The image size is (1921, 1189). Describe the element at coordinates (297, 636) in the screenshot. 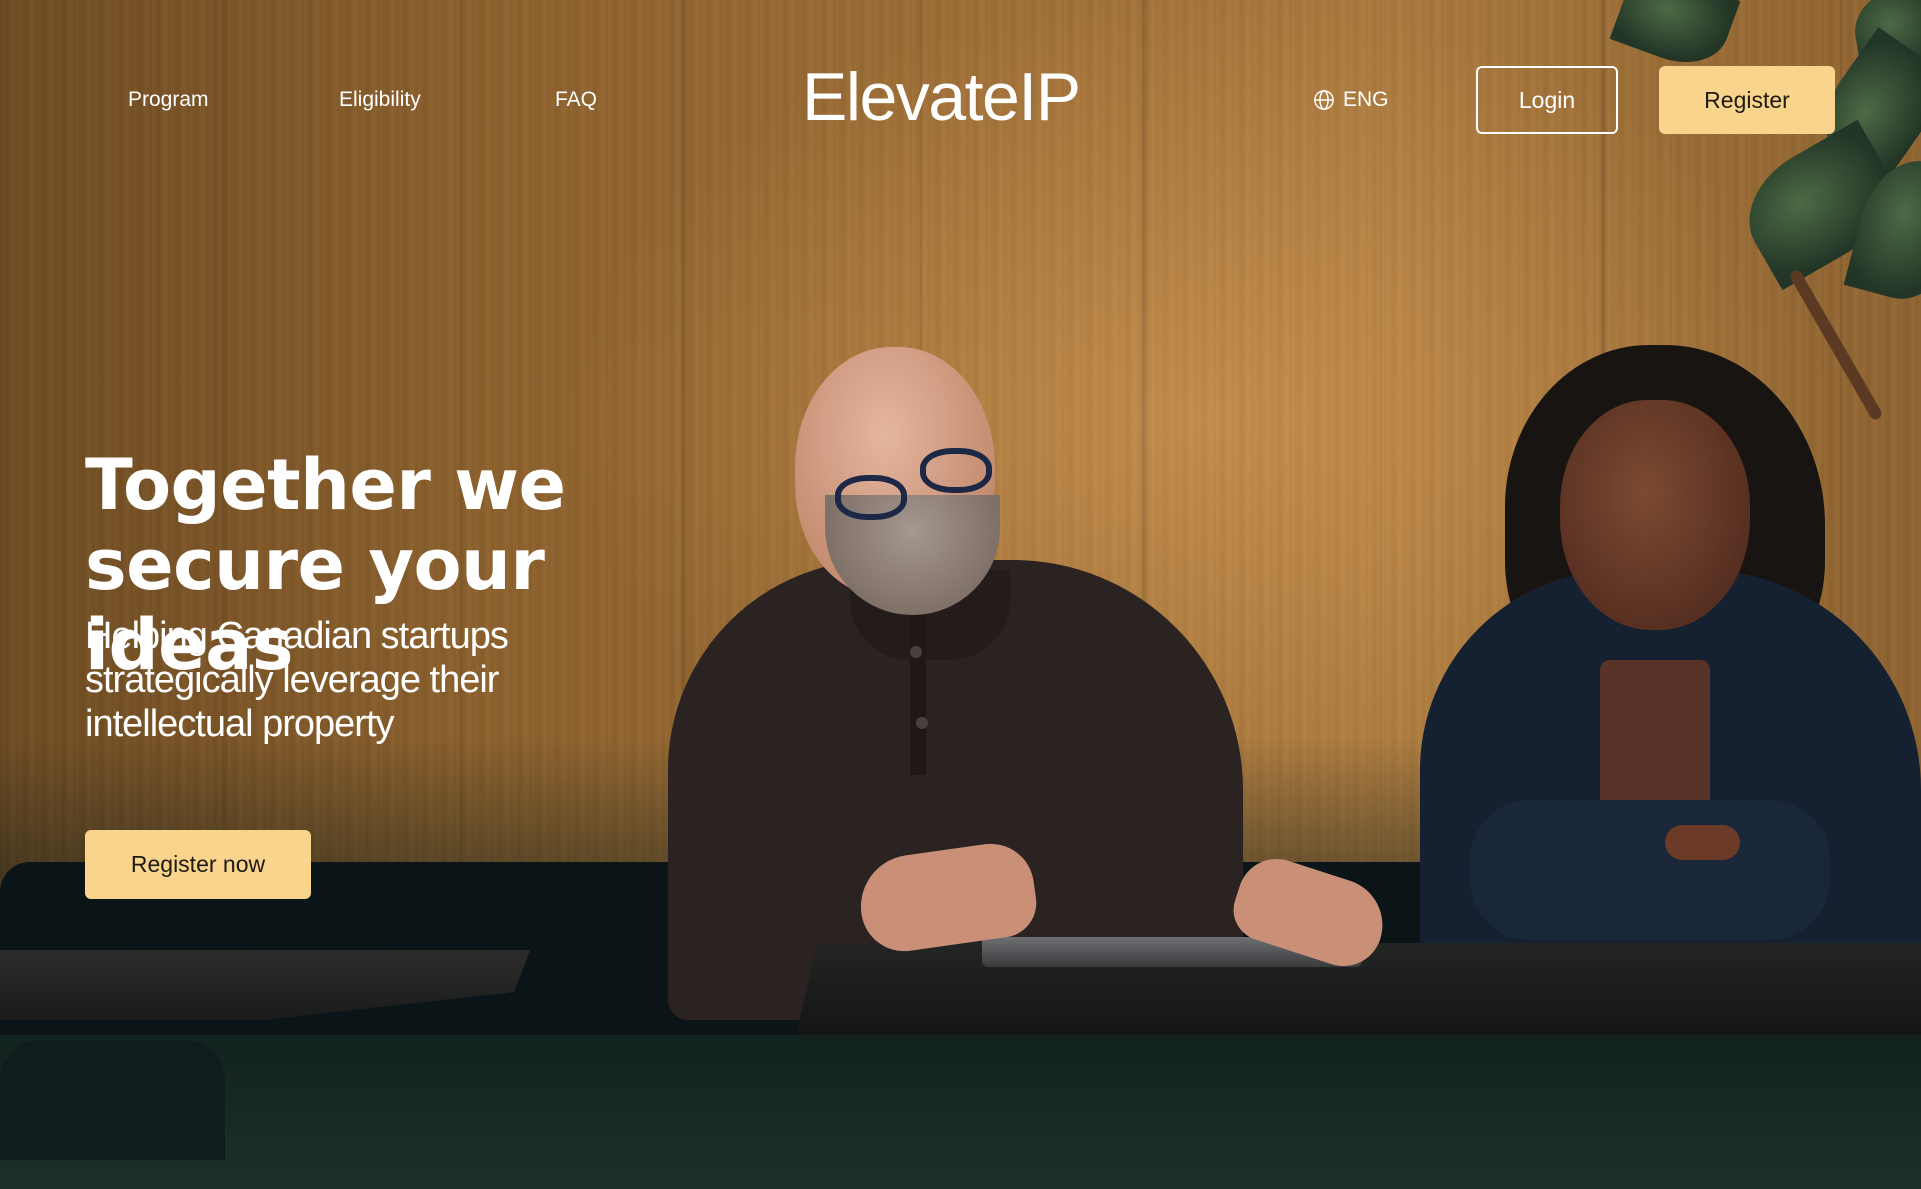

I see `hero-subtitle-line-1: Helping Canadian startups` at that location.